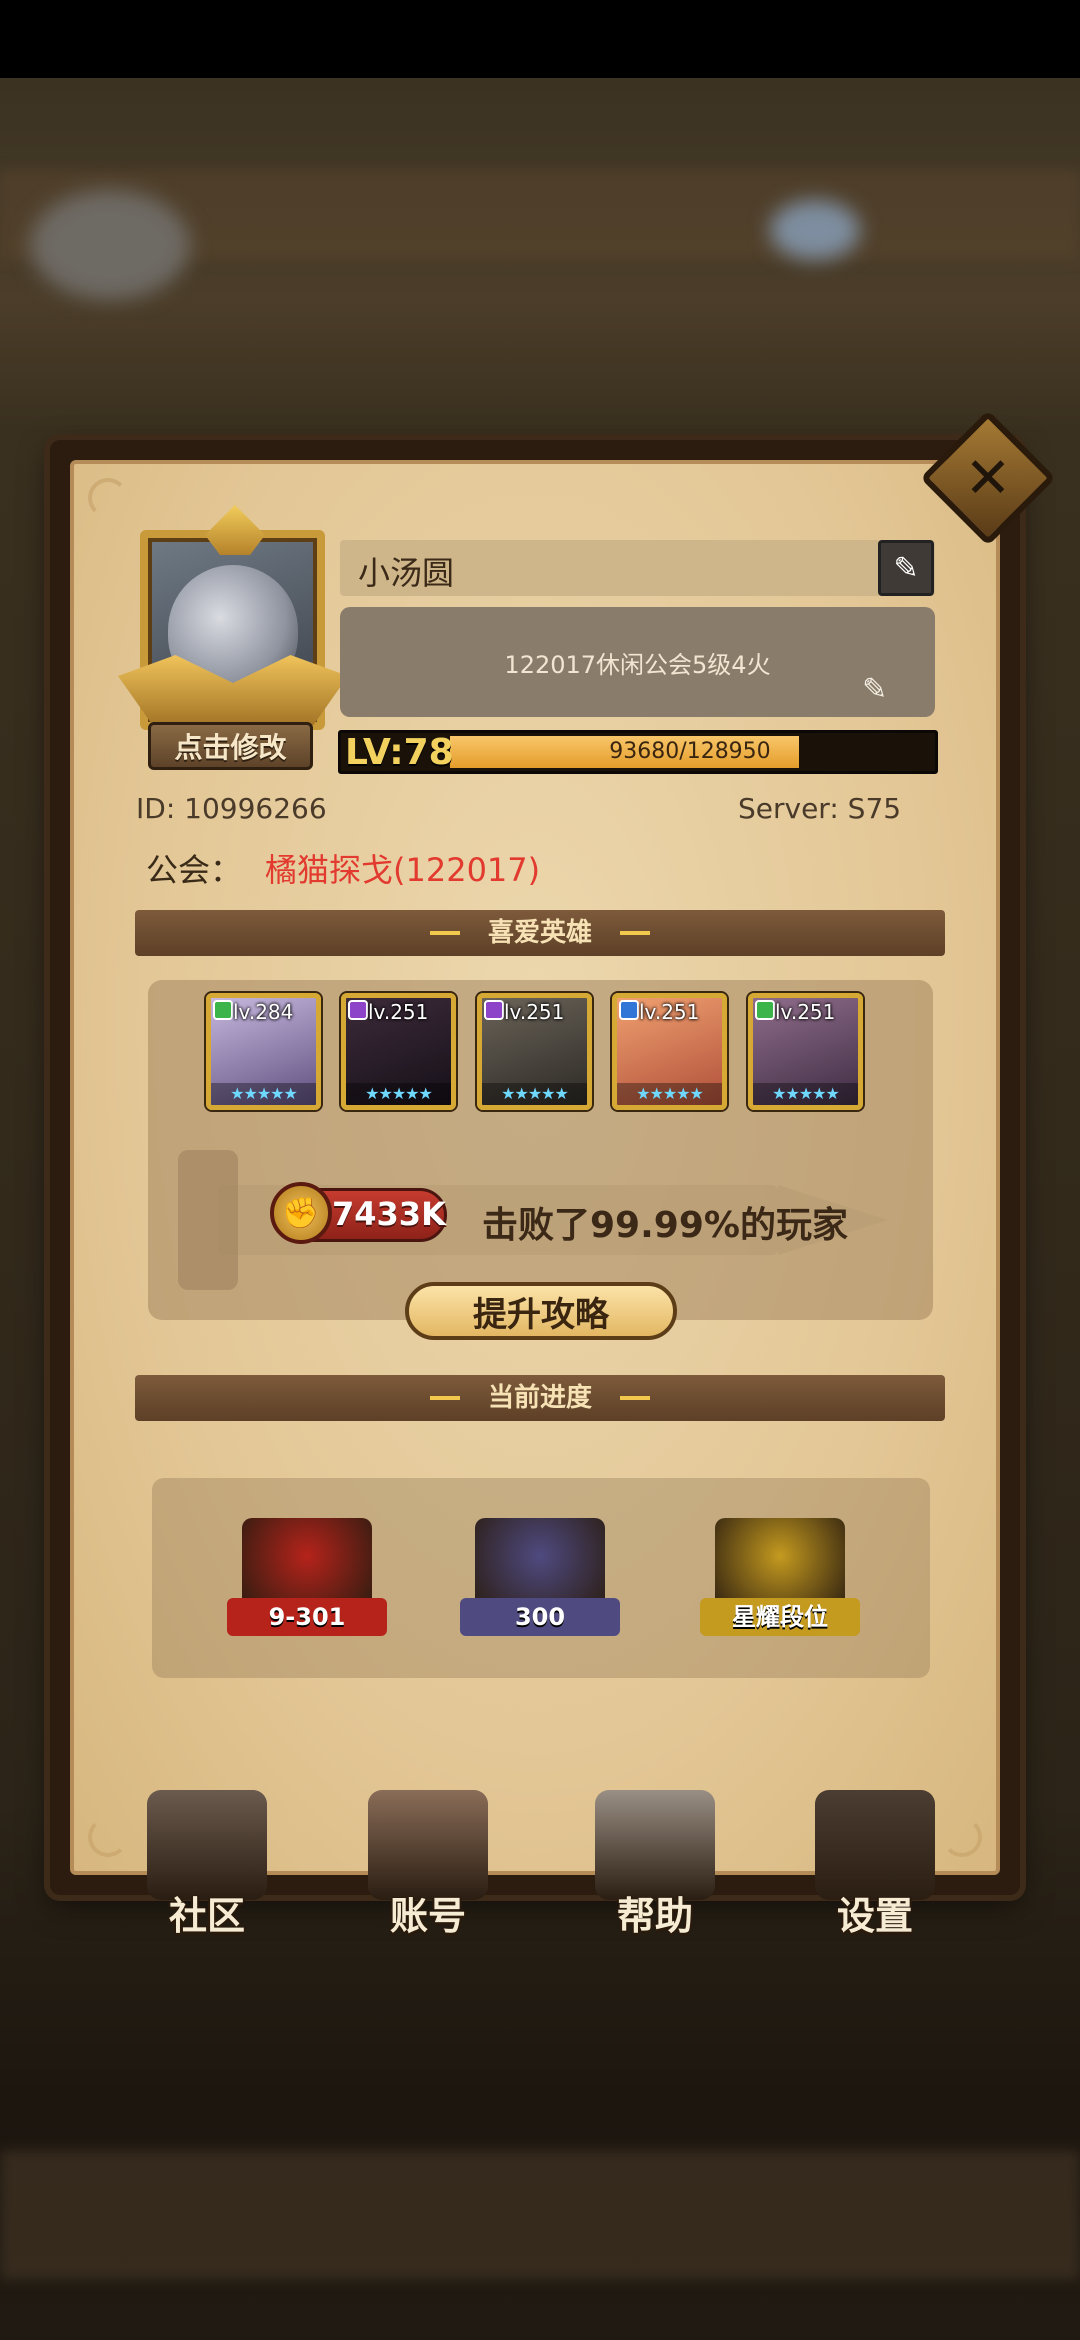  I want to click on guild-name: 橘猫探戈(122017), so click(402, 868).